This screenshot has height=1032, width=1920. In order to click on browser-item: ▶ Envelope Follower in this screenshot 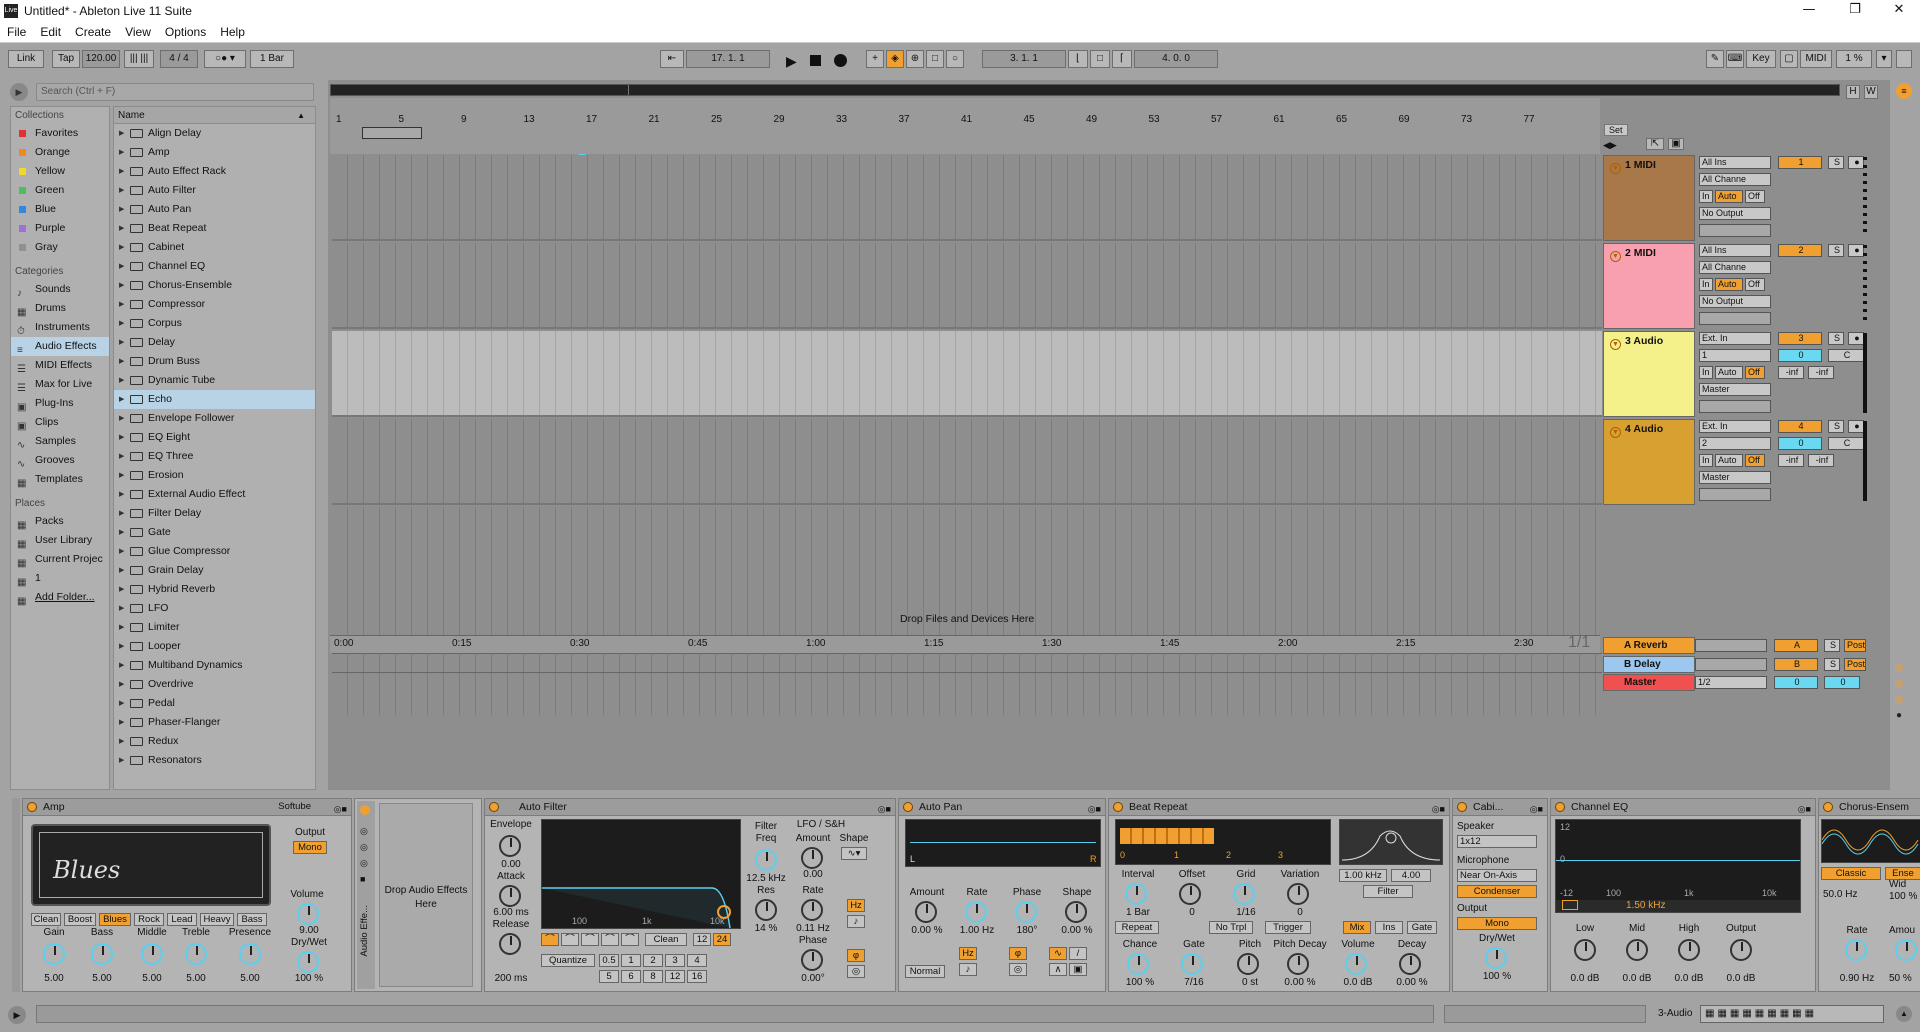, I will do `click(214, 418)`.